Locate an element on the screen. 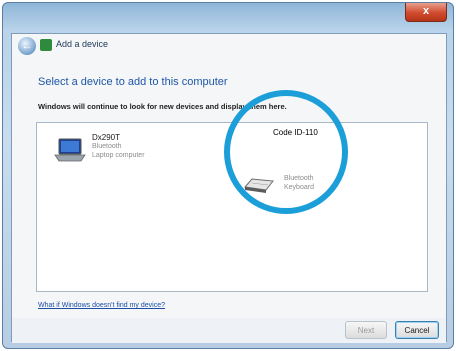  back-arrow-icon: ← is located at coordinates (27, 46).